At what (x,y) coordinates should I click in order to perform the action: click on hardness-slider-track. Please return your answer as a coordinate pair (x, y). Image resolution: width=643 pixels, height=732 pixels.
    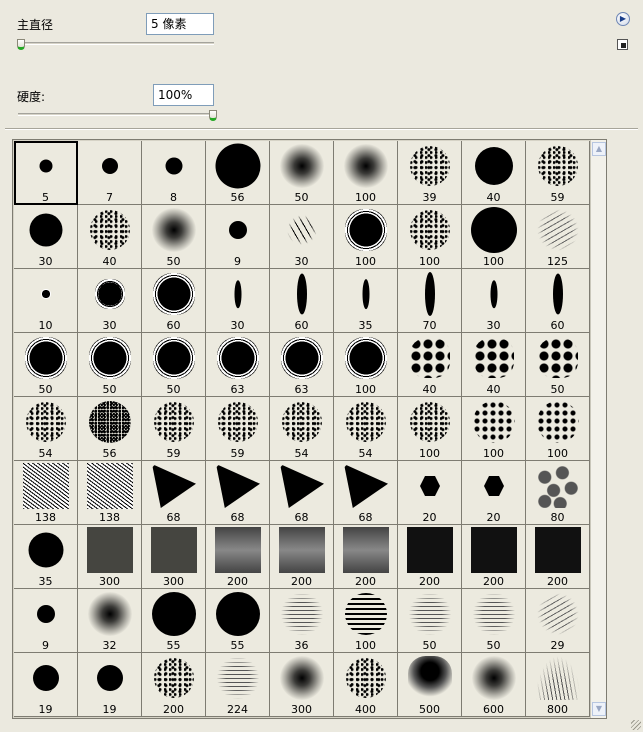
    Looking at the image, I should click on (116, 114).